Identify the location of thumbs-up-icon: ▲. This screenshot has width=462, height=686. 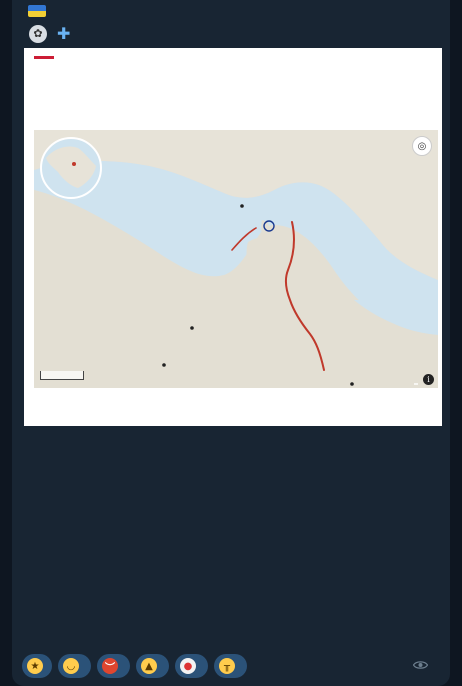
(149, 666).